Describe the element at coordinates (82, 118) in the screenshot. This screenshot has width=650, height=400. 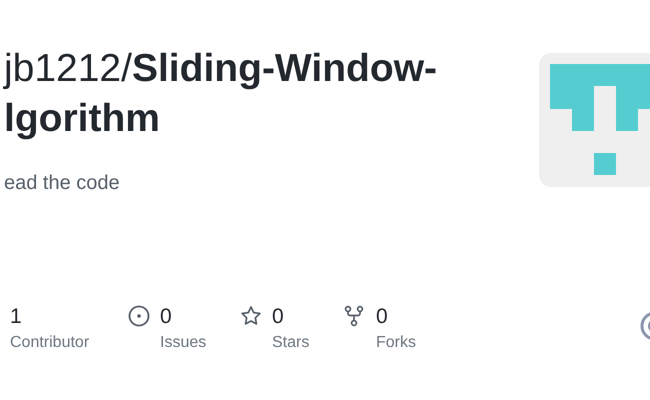
I see `repo-name: lgorithm` at that location.